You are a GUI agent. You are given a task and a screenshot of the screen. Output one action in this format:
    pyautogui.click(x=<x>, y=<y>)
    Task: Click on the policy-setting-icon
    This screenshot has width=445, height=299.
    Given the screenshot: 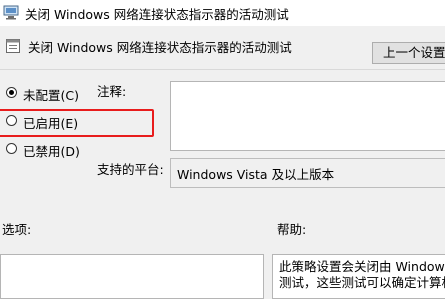 What is the action you would take?
    pyautogui.click(x=13, y=46)
    